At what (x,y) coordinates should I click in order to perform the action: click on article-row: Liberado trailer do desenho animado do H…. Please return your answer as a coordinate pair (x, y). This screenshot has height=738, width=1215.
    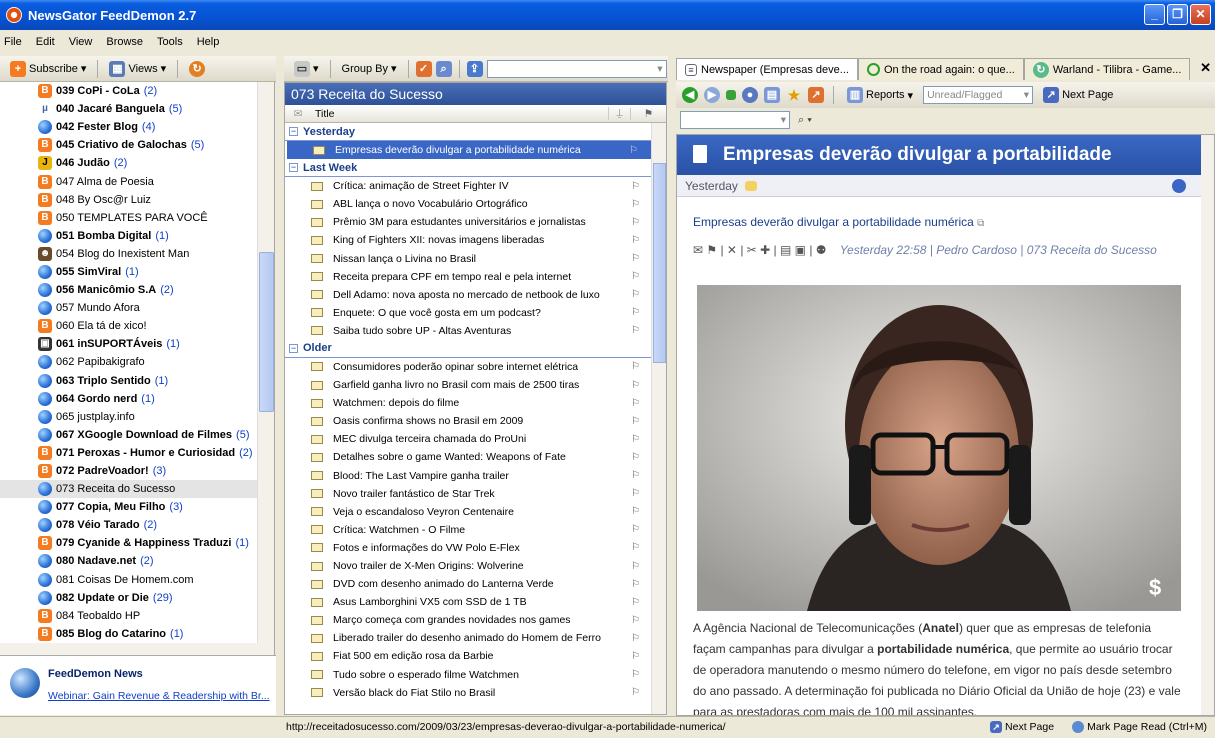
    Looking at the image, I should click on (475, 638).